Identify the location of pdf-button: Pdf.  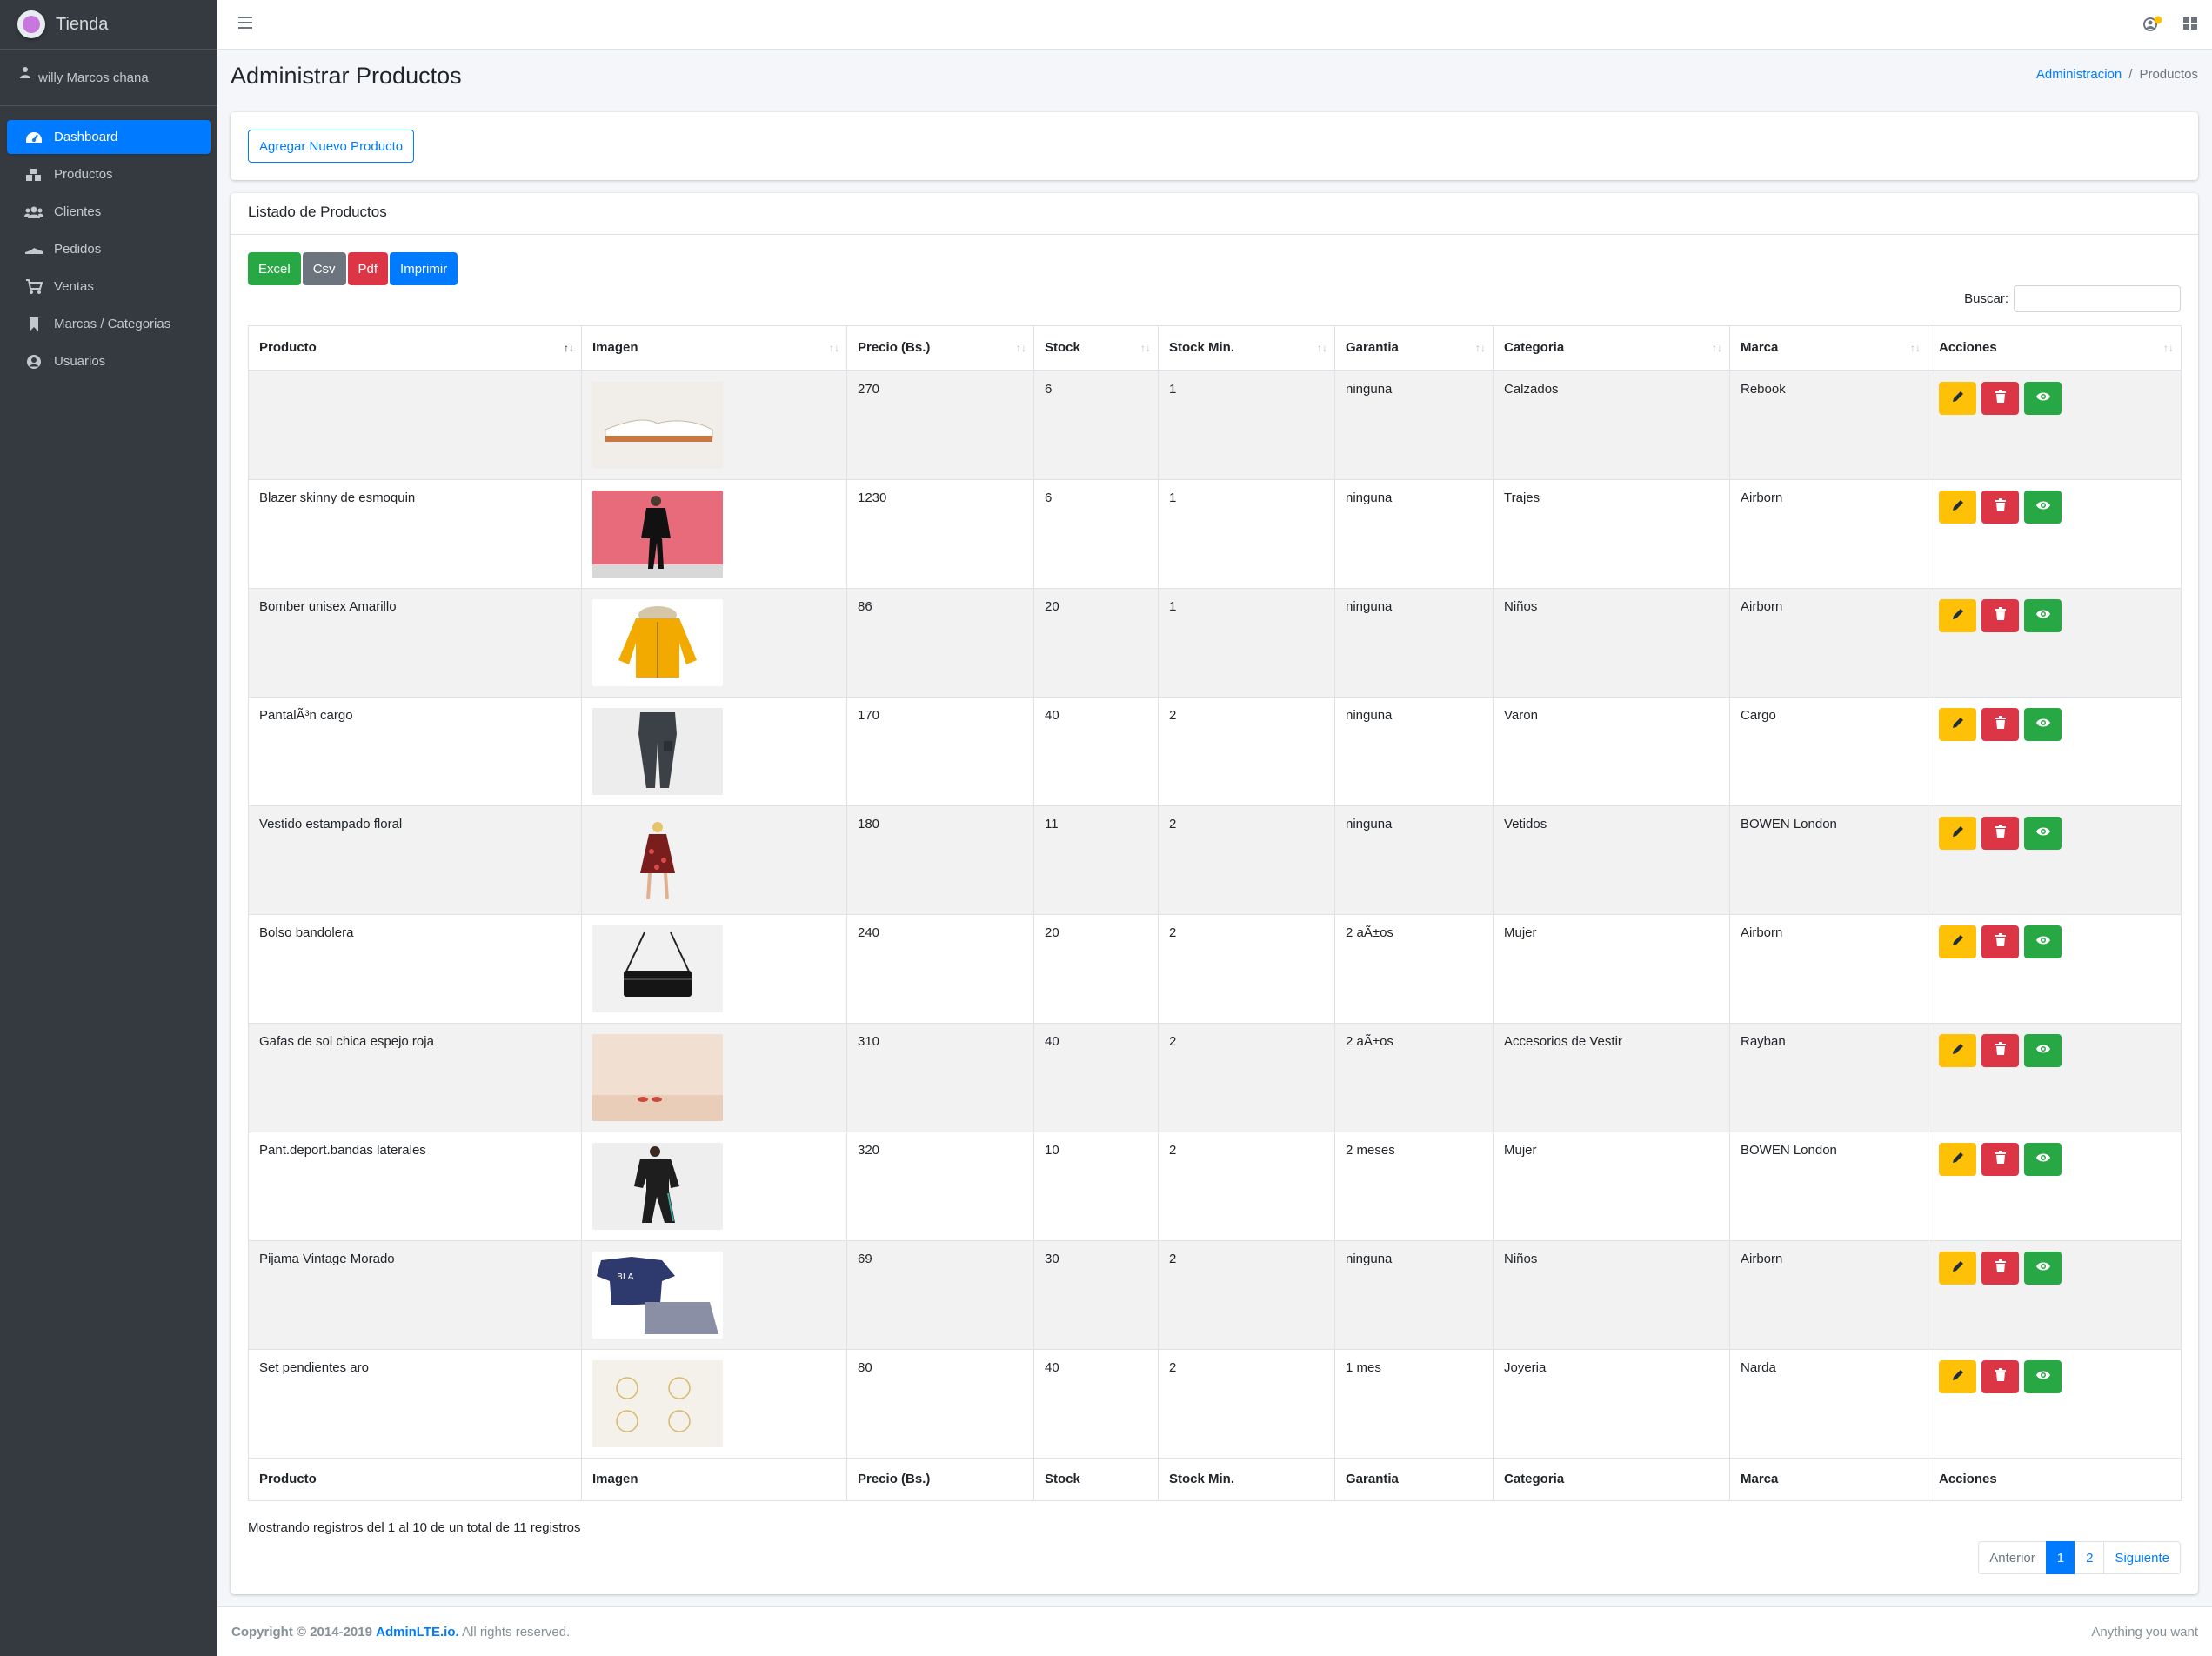
(368, 268).